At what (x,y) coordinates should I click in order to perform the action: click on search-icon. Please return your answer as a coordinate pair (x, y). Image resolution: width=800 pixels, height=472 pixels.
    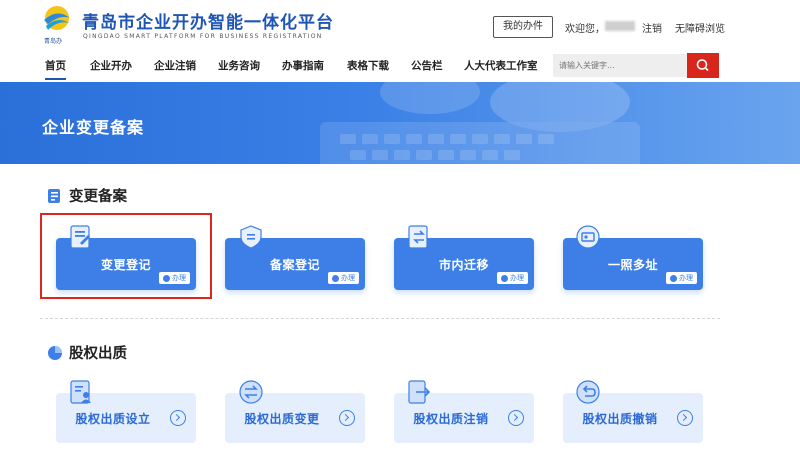
    Looking at the image, I should click on (702, 65).